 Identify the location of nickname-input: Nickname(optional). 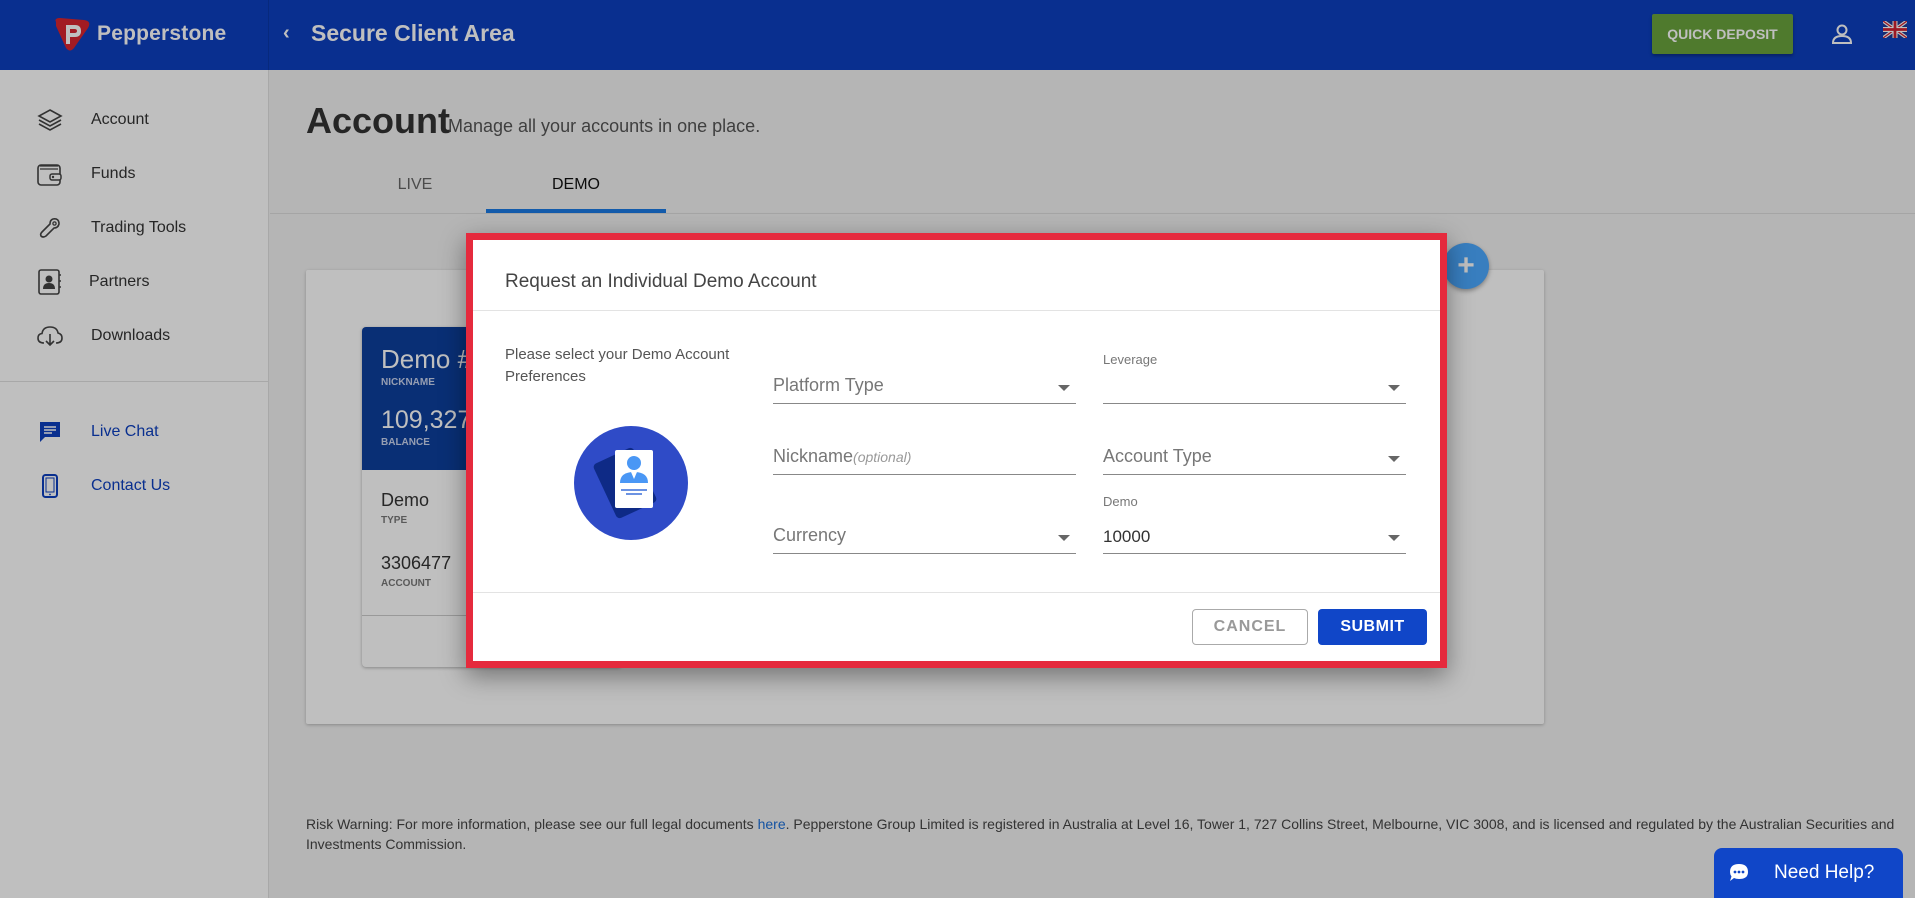
(924, 450).